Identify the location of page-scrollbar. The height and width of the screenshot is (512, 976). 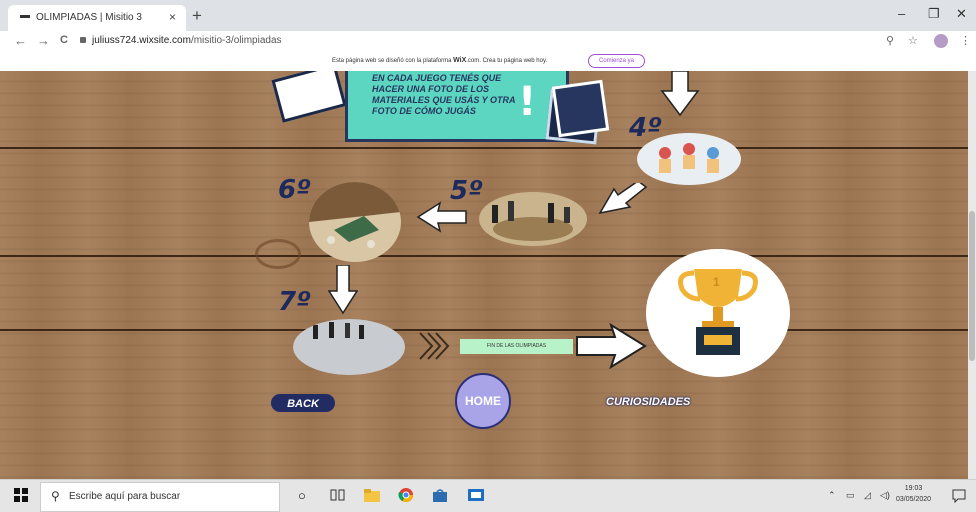
(972, 275).